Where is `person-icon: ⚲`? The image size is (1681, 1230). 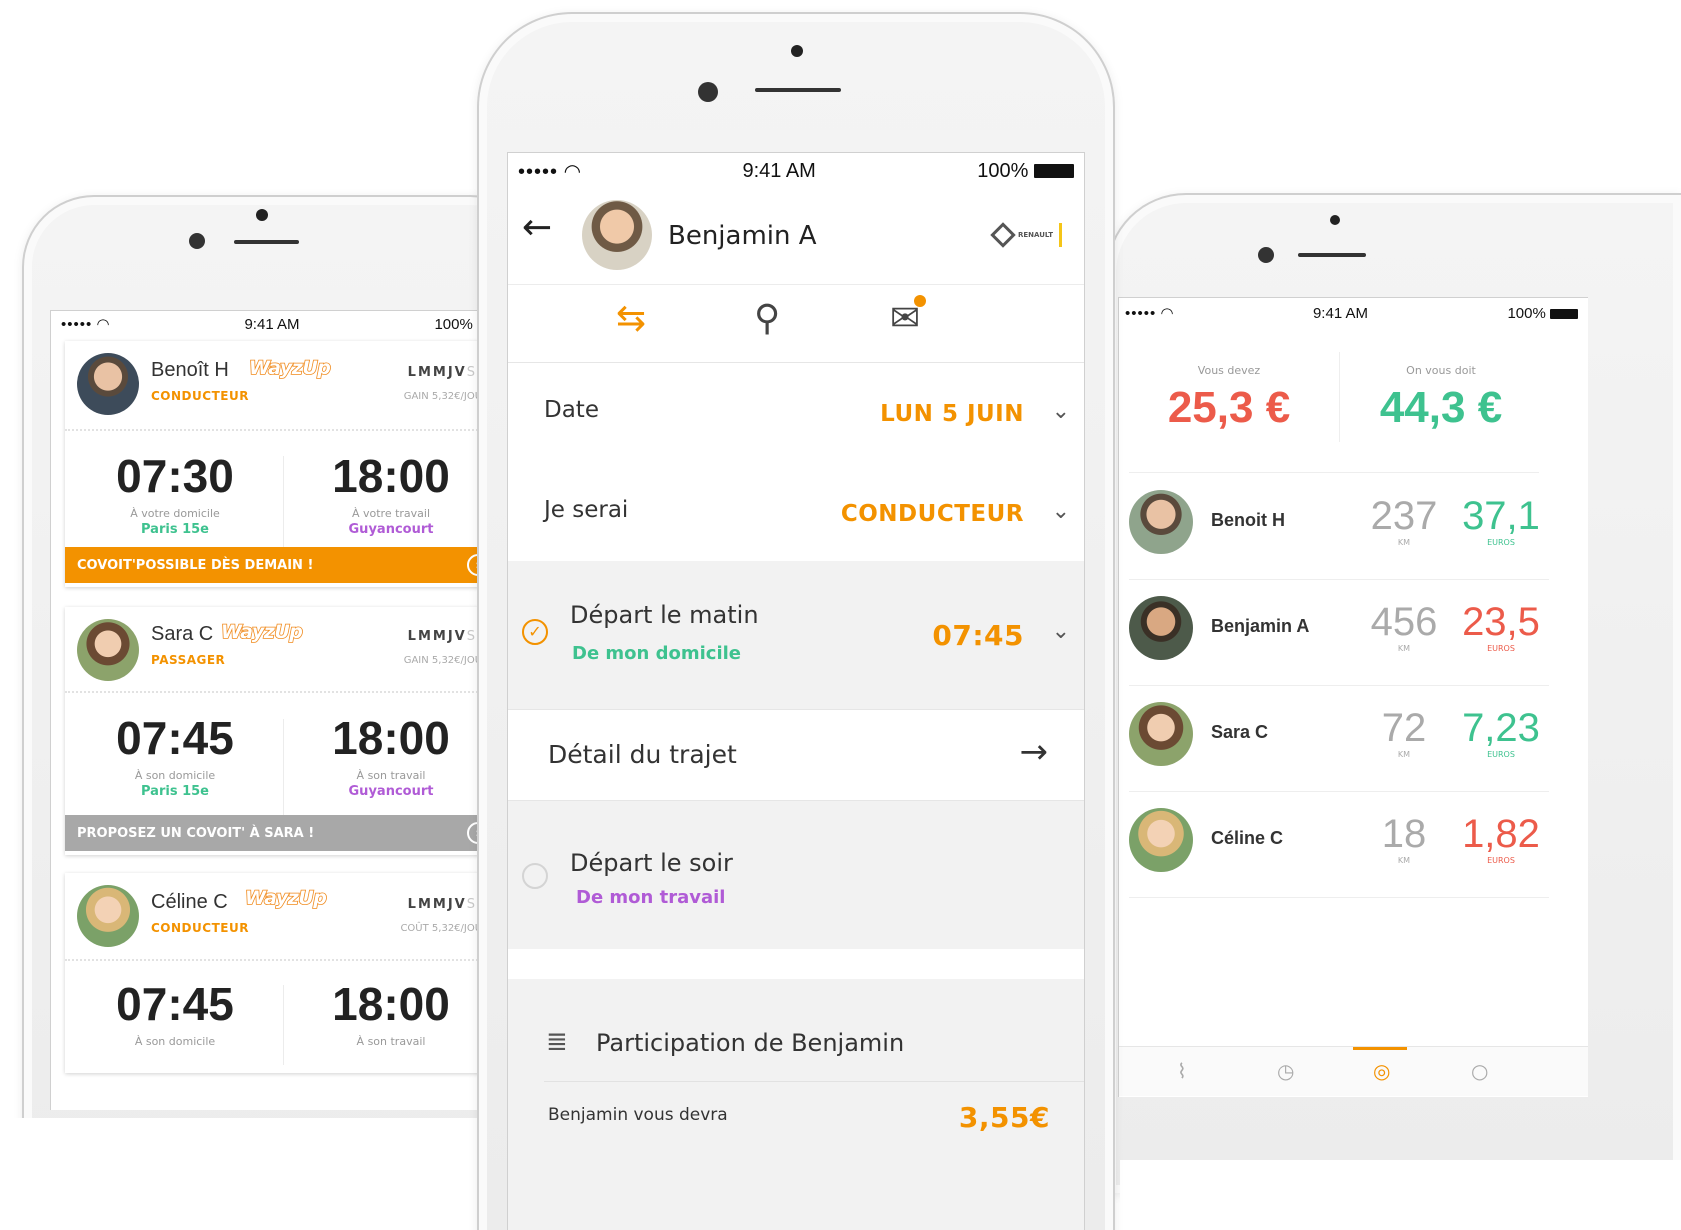 person-icon: ⚲ is located at coordinates (767, 319).